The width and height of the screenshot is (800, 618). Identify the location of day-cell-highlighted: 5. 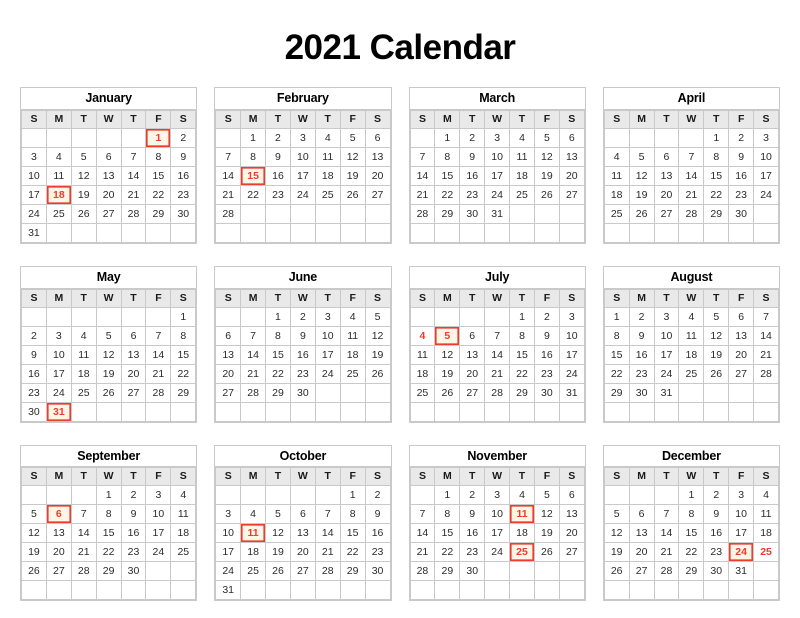
(447, 335).